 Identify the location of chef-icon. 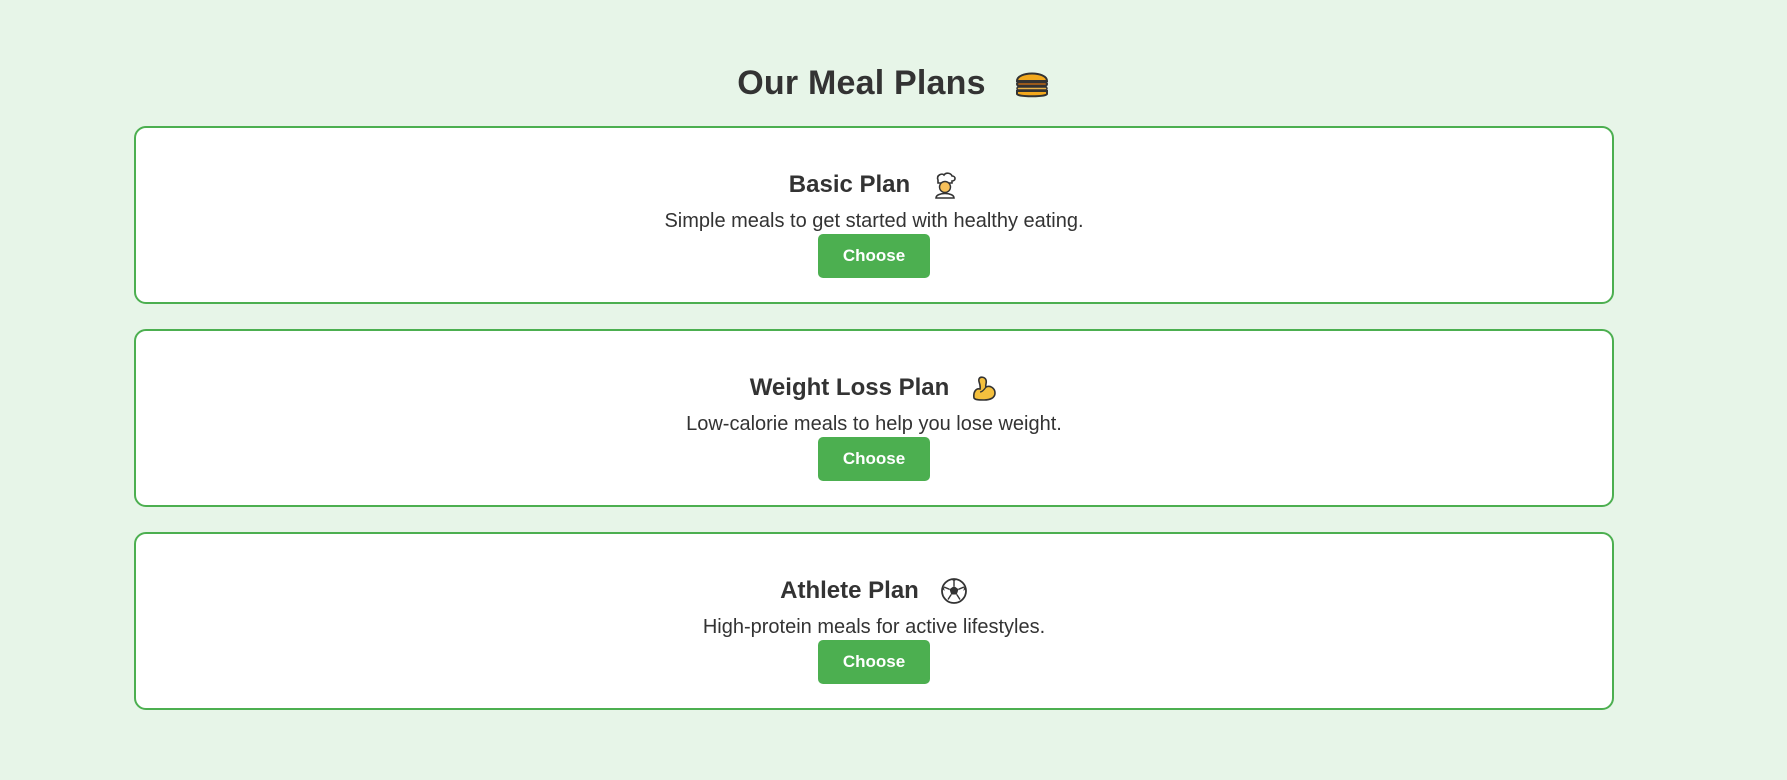
(945, 185).